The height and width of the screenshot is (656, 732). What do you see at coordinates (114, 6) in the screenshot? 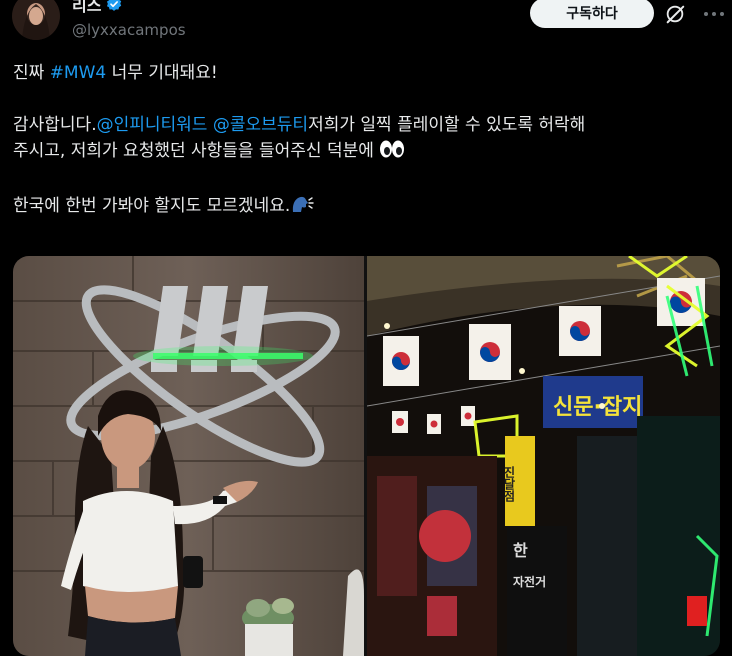
I see `verified-badge-icon` at bounding box center [114, 6].